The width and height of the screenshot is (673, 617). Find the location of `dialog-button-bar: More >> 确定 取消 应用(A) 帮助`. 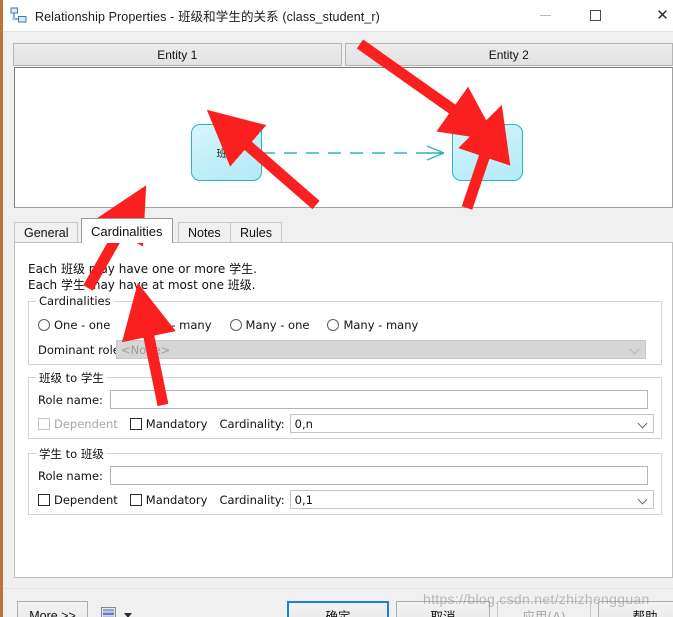

dialog-button-bar: More >> 确定 取消 应用(A) 帮助 is located at coordinates (338, 602).